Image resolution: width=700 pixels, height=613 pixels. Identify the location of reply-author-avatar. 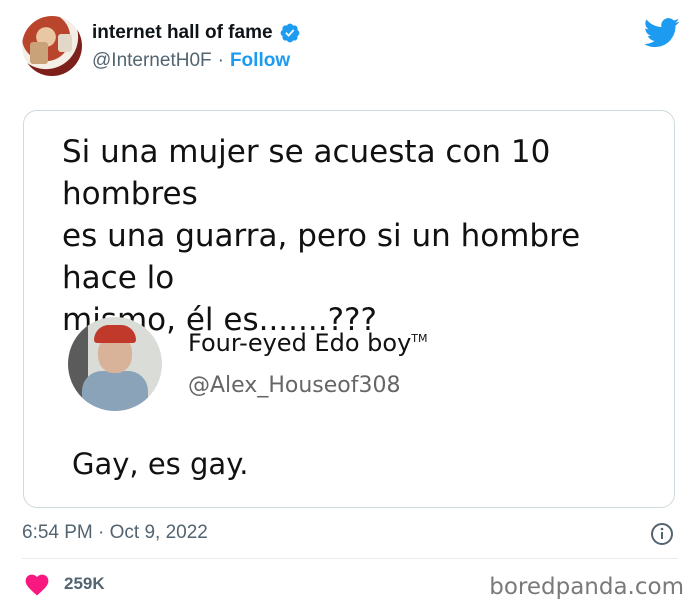
(115, 364).